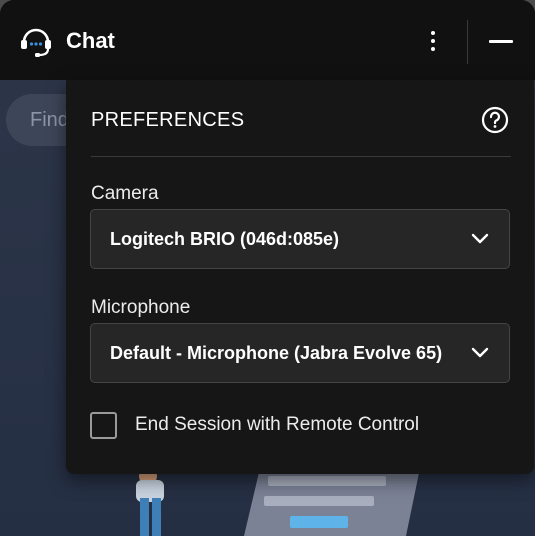 This screenshot has width=535, height=536. I want to click on camera-select: Logitech BRIO (046d:085e), so click(300, 239).